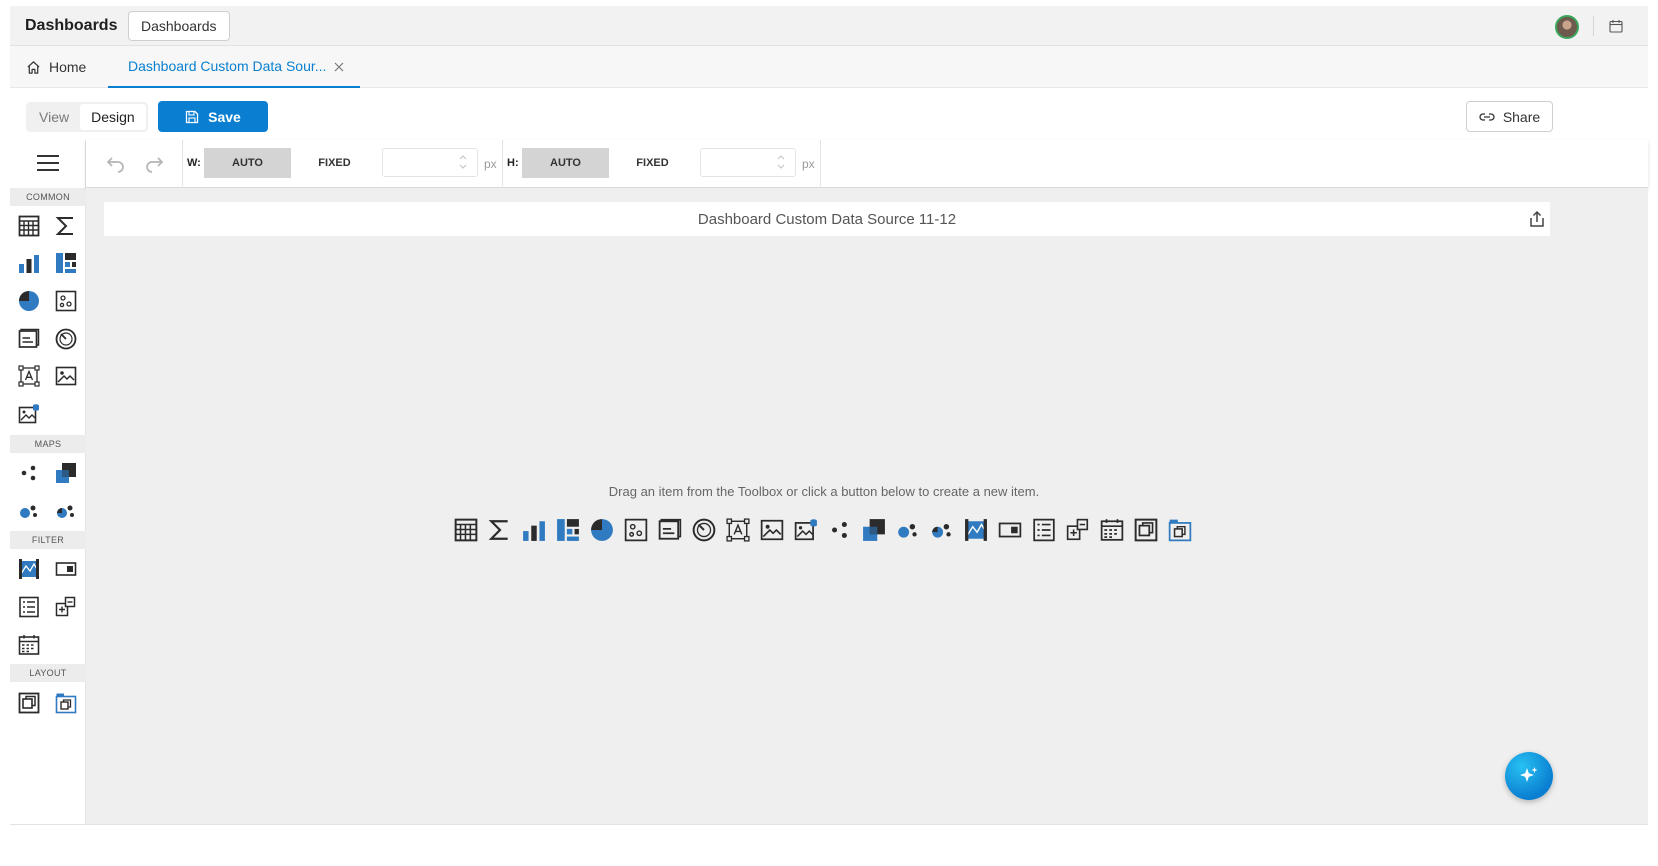  I want to click on top-header: Dashboards Dashboards, so click(829, 26).